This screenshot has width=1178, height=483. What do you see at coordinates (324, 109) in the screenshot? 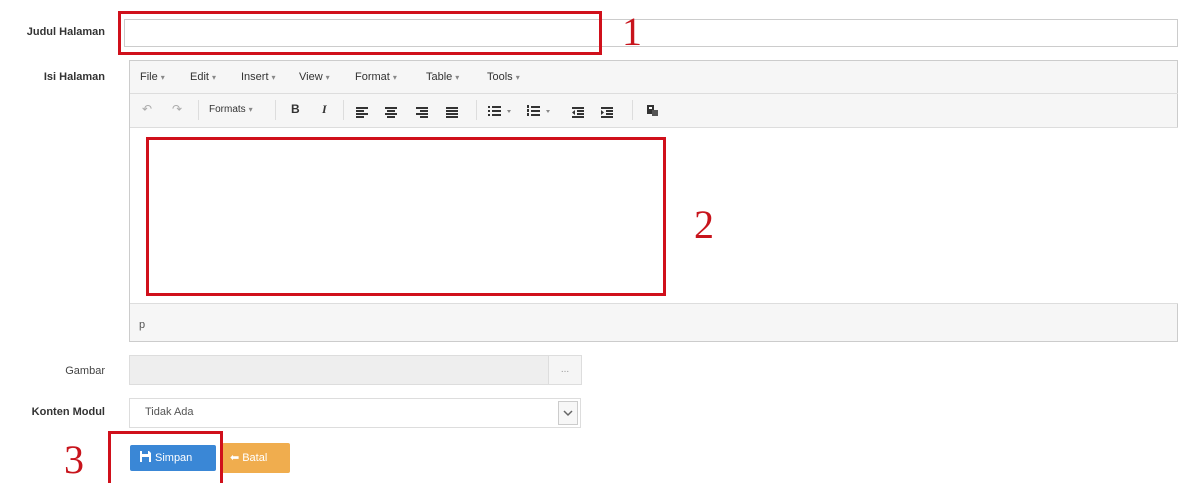
I see `italic-button: I` at bounding box center [324, 109].